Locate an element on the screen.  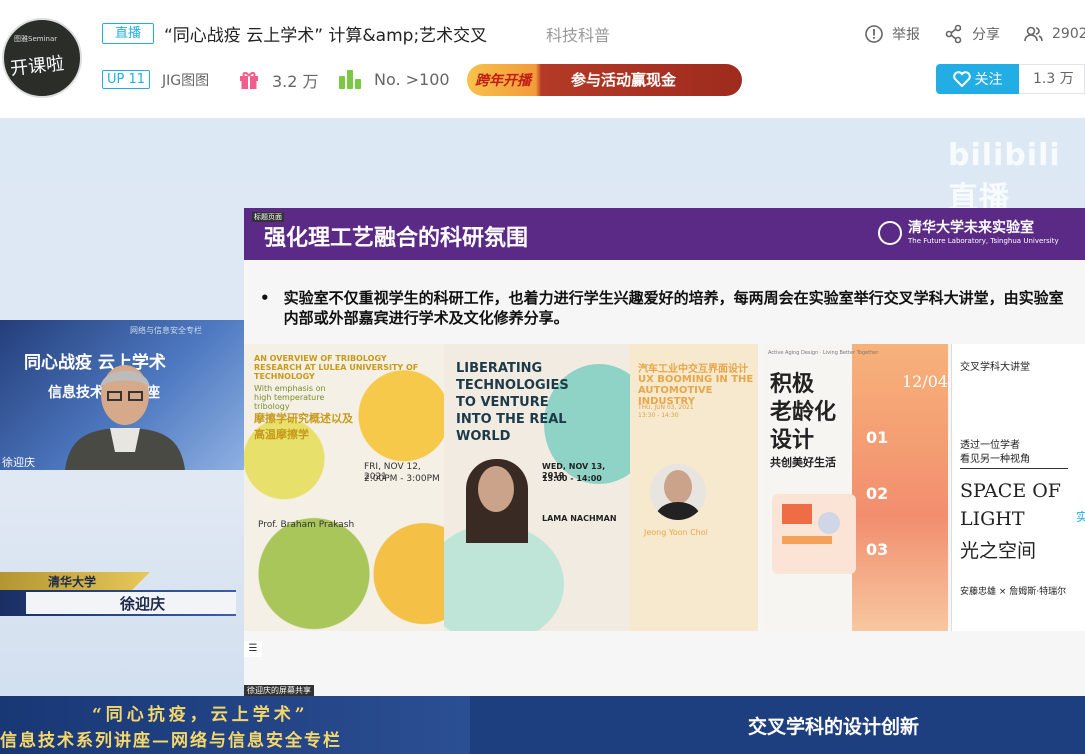
camera-backdrop-small-text: 网络与信息安全专栏 is located at coordinates (166, 330).